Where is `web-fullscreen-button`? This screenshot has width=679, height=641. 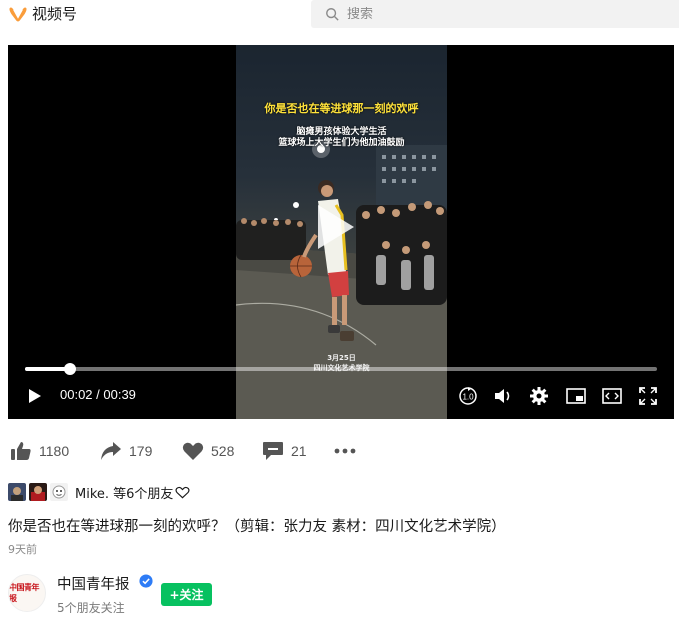
web-fullscreen-button is located at coordinates (612, 396).